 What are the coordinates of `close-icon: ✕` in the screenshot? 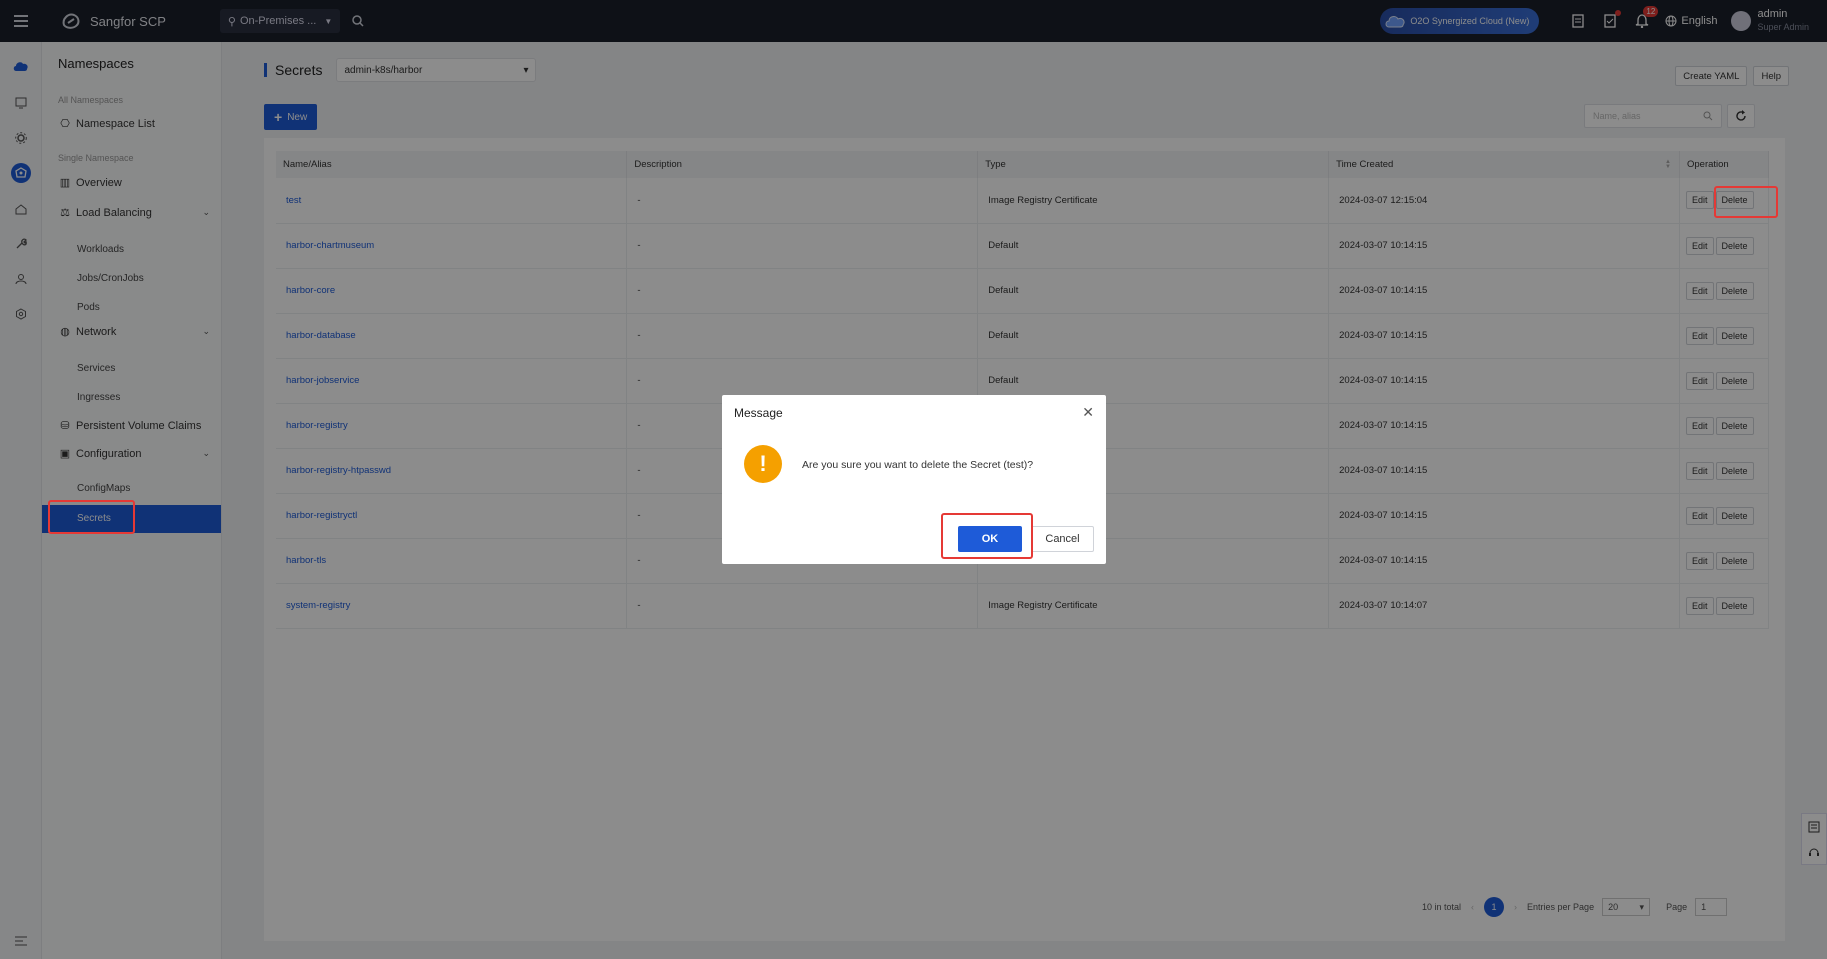 It's located at (1088, 412).